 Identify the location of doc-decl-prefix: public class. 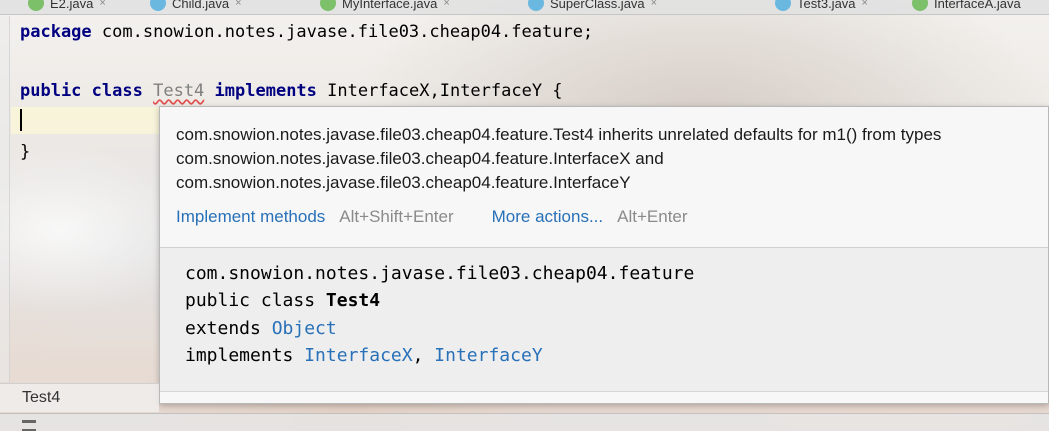
(255, 300).